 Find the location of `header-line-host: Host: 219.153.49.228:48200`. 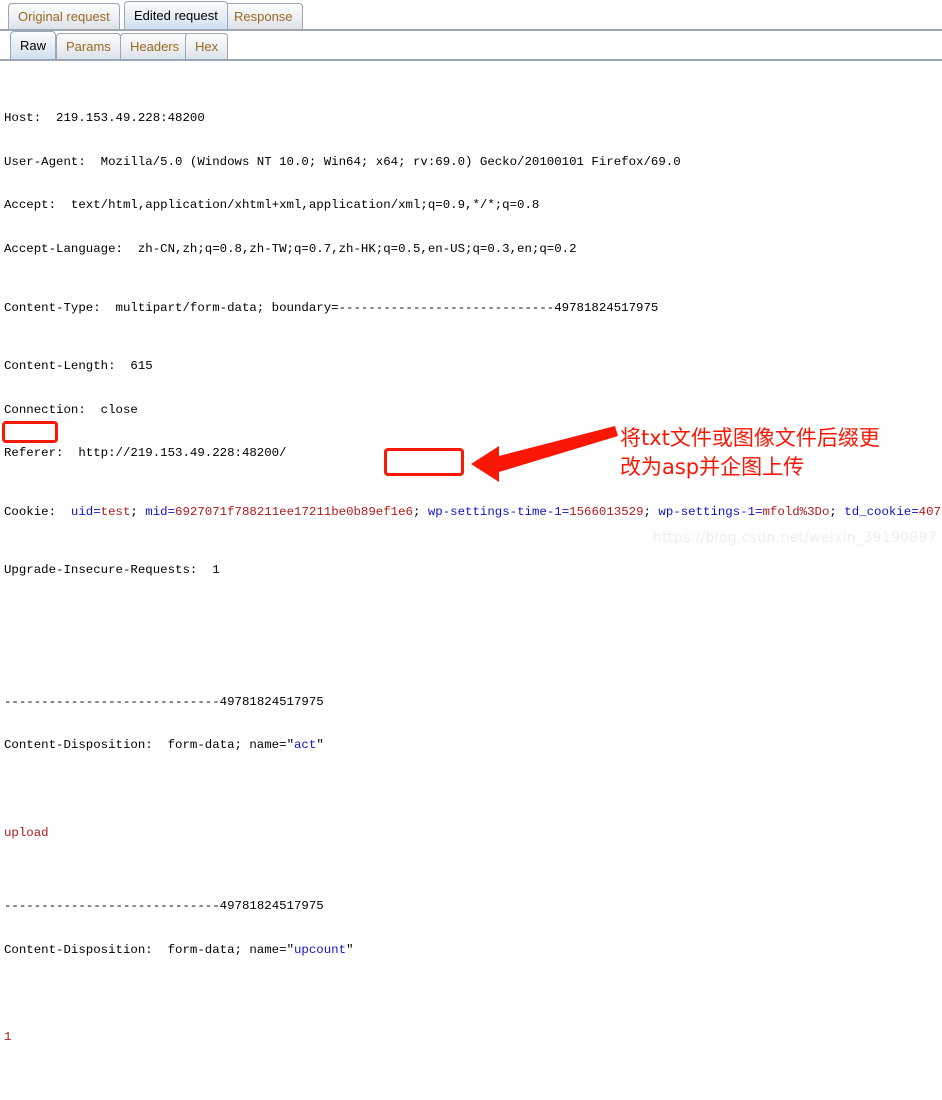

header-line-host: Host: 219.153.49.228:48200 is located at coordinates (104, 117).